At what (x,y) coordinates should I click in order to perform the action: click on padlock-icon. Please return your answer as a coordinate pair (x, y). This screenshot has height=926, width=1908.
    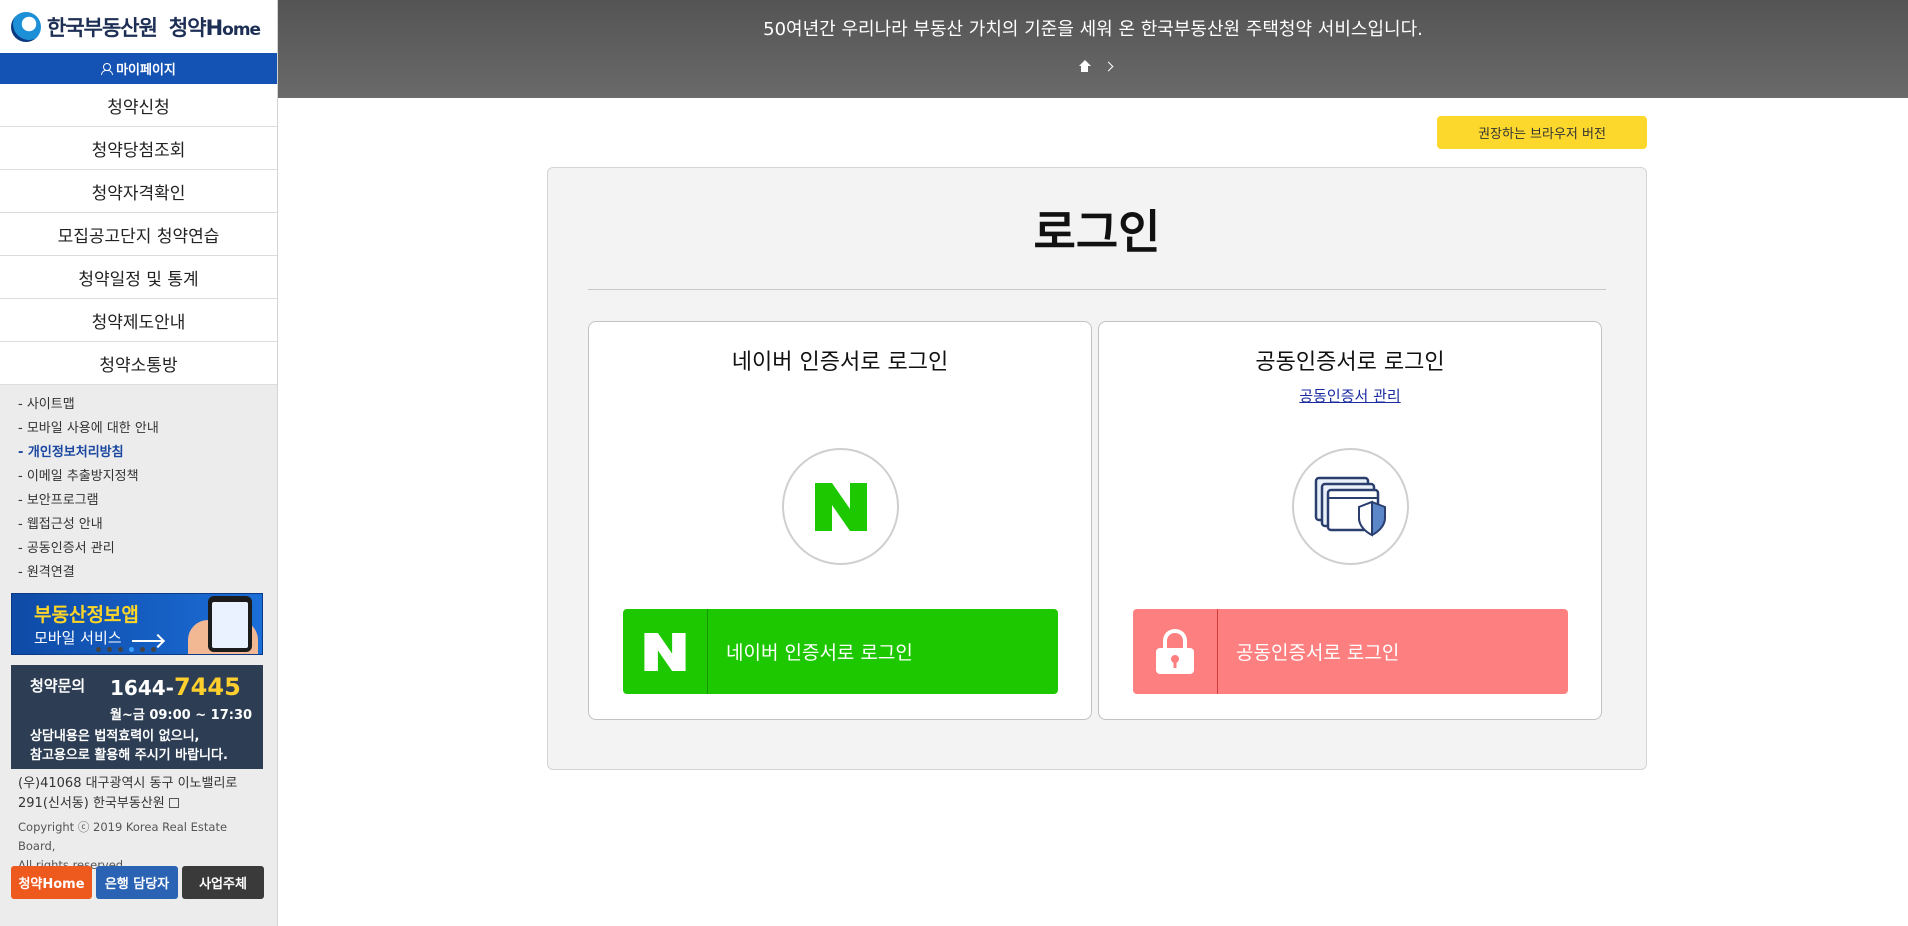
    Looking at the image, I should click on (1175, 651).